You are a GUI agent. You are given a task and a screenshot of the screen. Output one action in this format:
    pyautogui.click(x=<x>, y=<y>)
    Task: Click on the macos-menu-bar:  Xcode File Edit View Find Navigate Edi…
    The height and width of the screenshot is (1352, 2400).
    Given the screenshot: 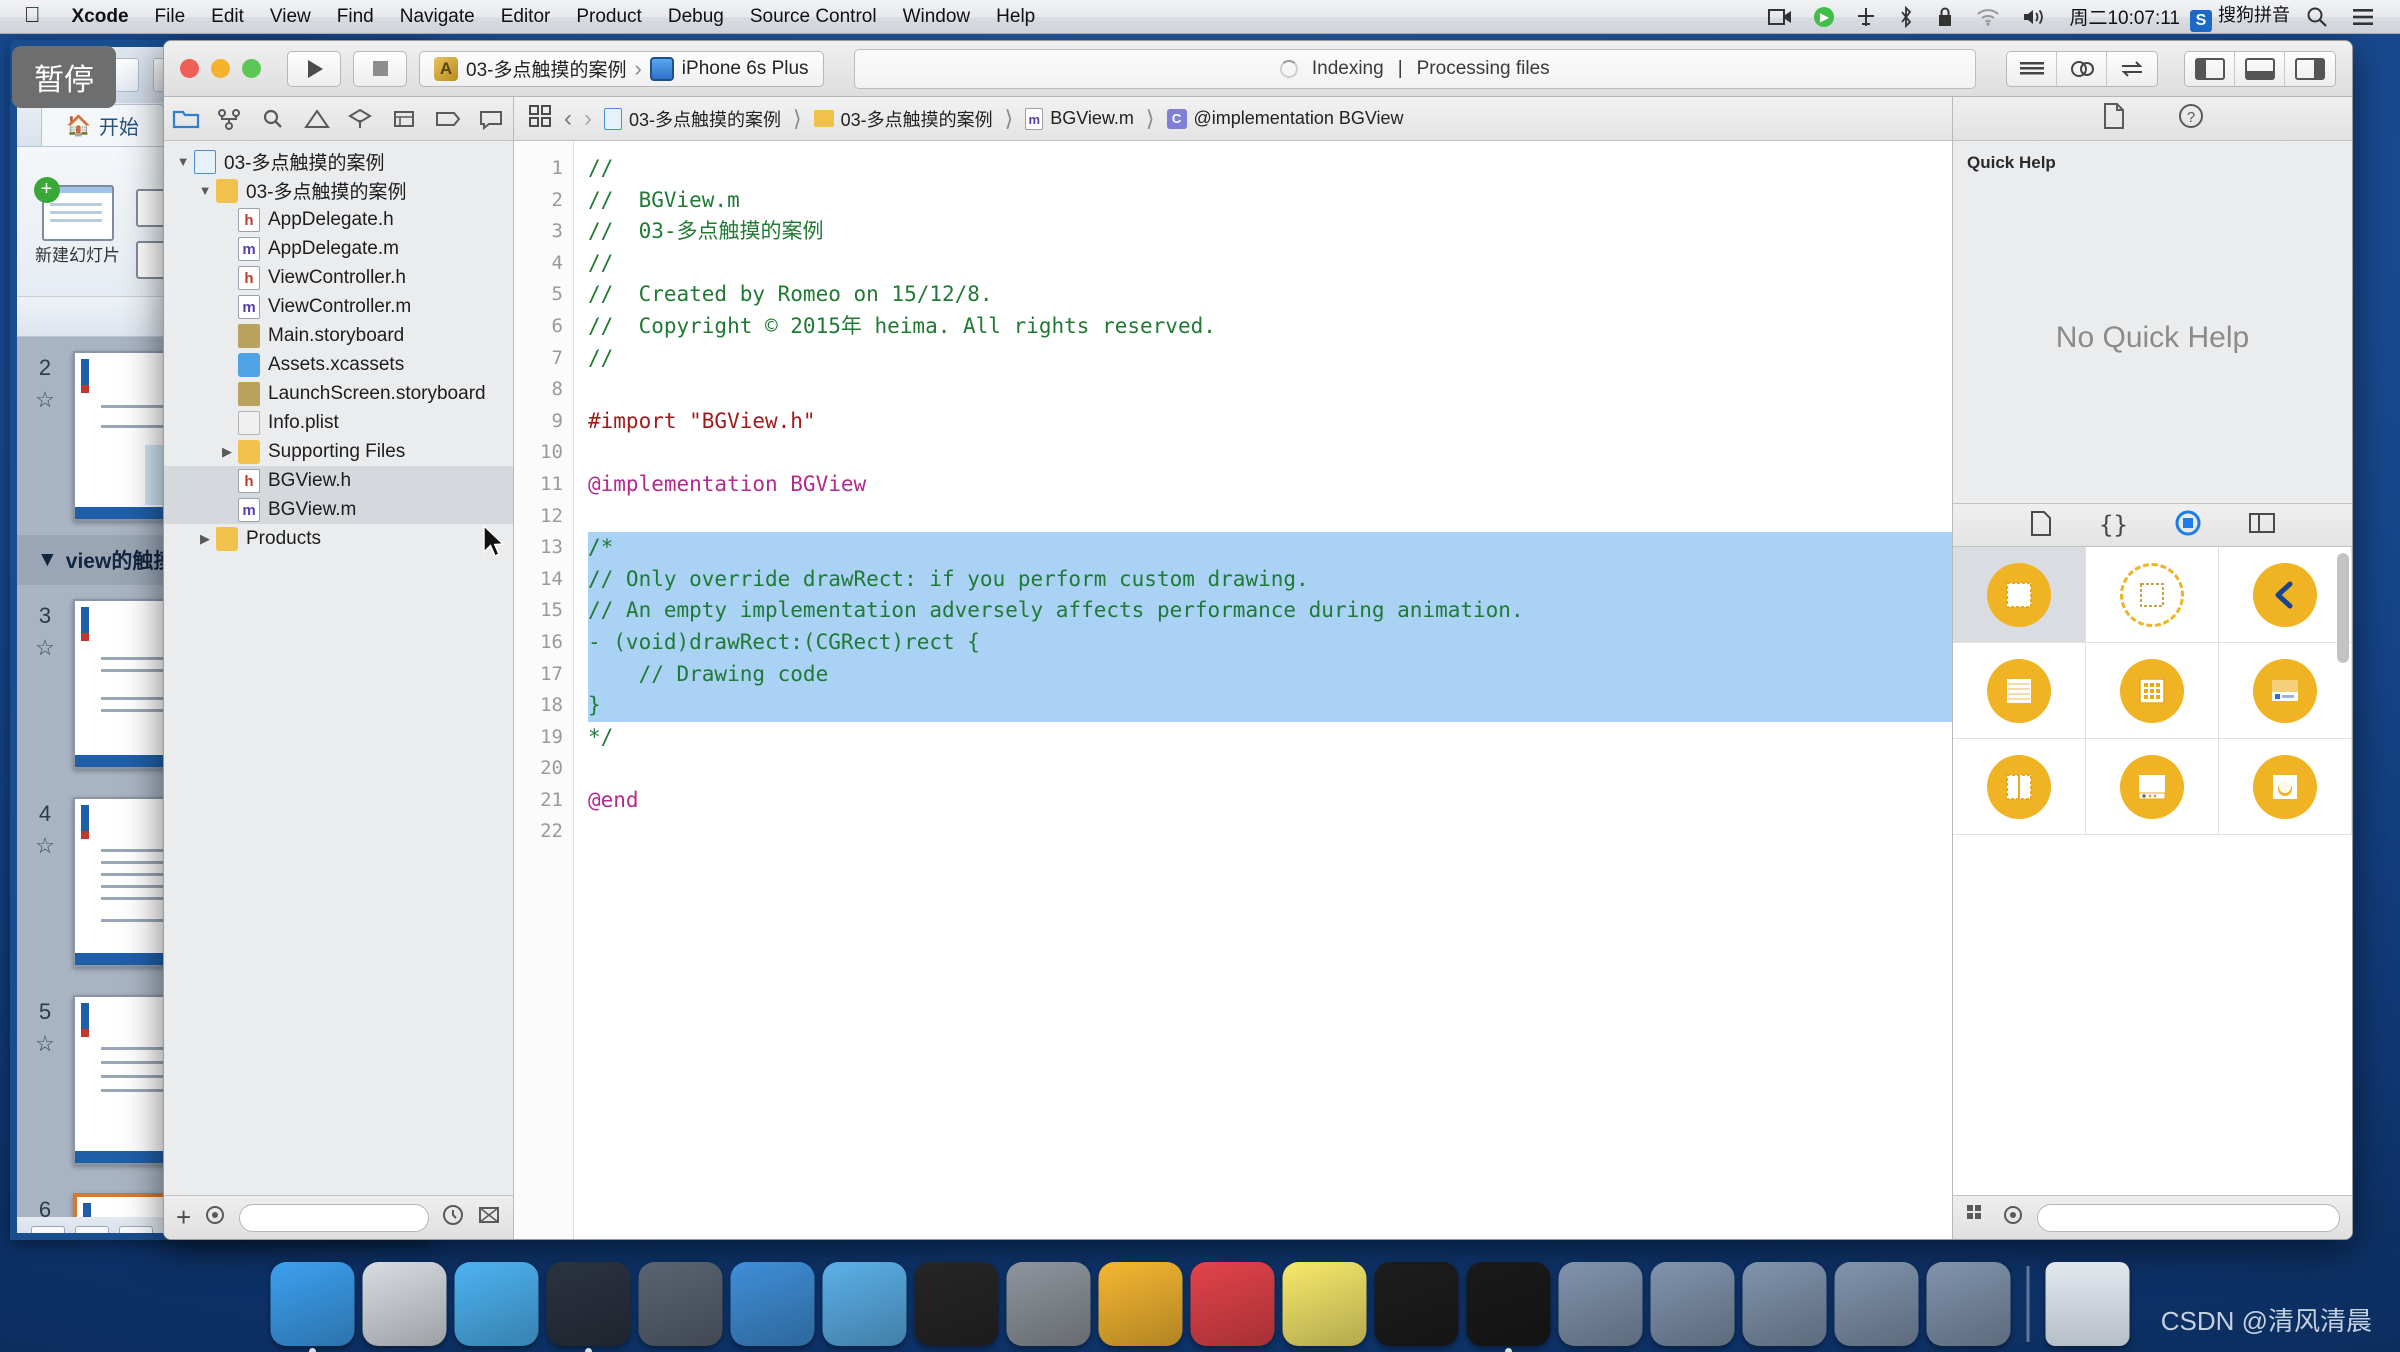 What is the action you would take?
    pyautogui.click(x=1200, y=17)
    